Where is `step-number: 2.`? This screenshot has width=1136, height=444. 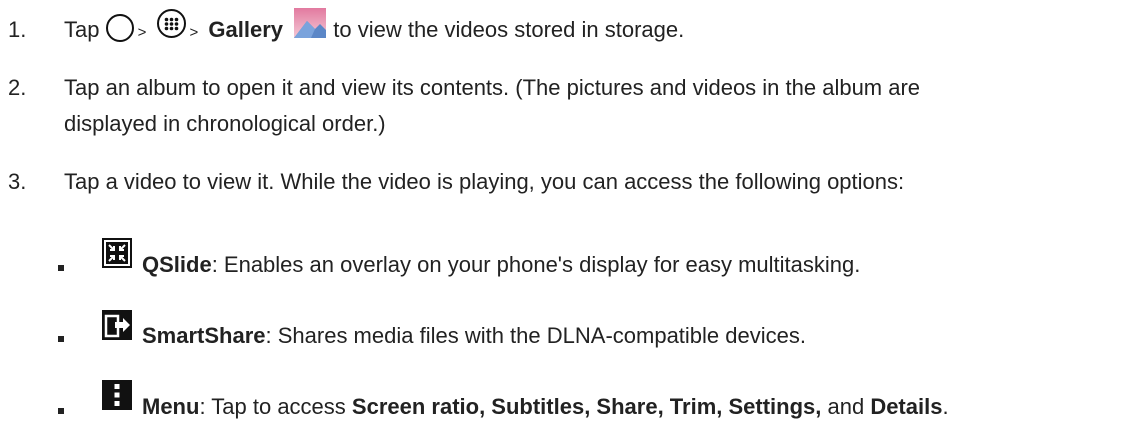
step-number: 2. is located at coordinates (17, 87).